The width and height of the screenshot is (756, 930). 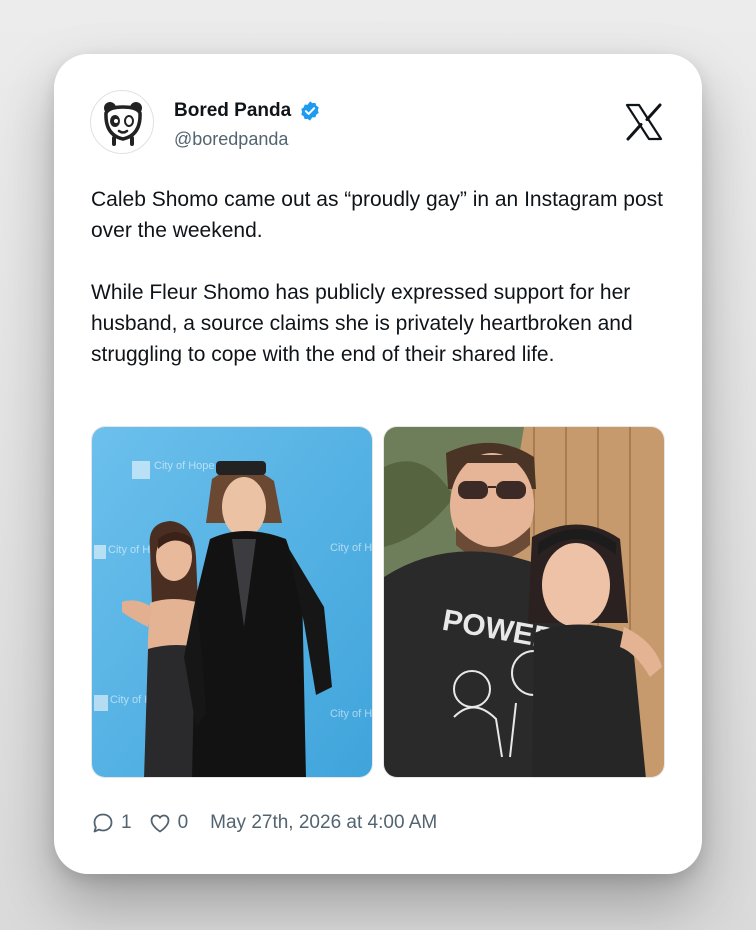 What do you see at coordinates (524, 602) in the screenshot?
I see `selfie-photo: POWER` at bounding box center [524, 602].